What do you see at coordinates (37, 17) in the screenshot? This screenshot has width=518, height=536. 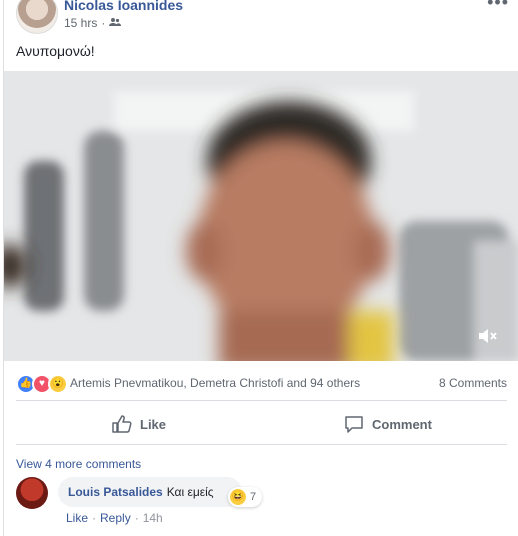 I see `author-avatar` at bounding box center [37, 17].